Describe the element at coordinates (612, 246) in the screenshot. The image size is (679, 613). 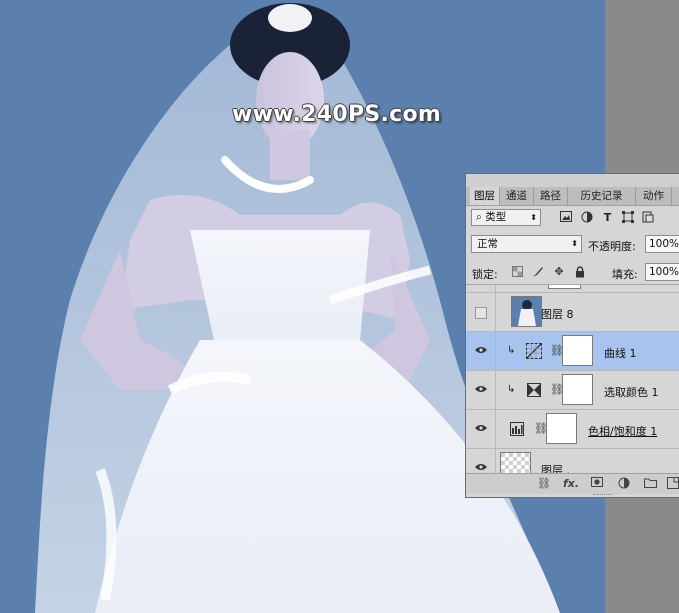
I see `opacity-label: 不透明度:` at that location.